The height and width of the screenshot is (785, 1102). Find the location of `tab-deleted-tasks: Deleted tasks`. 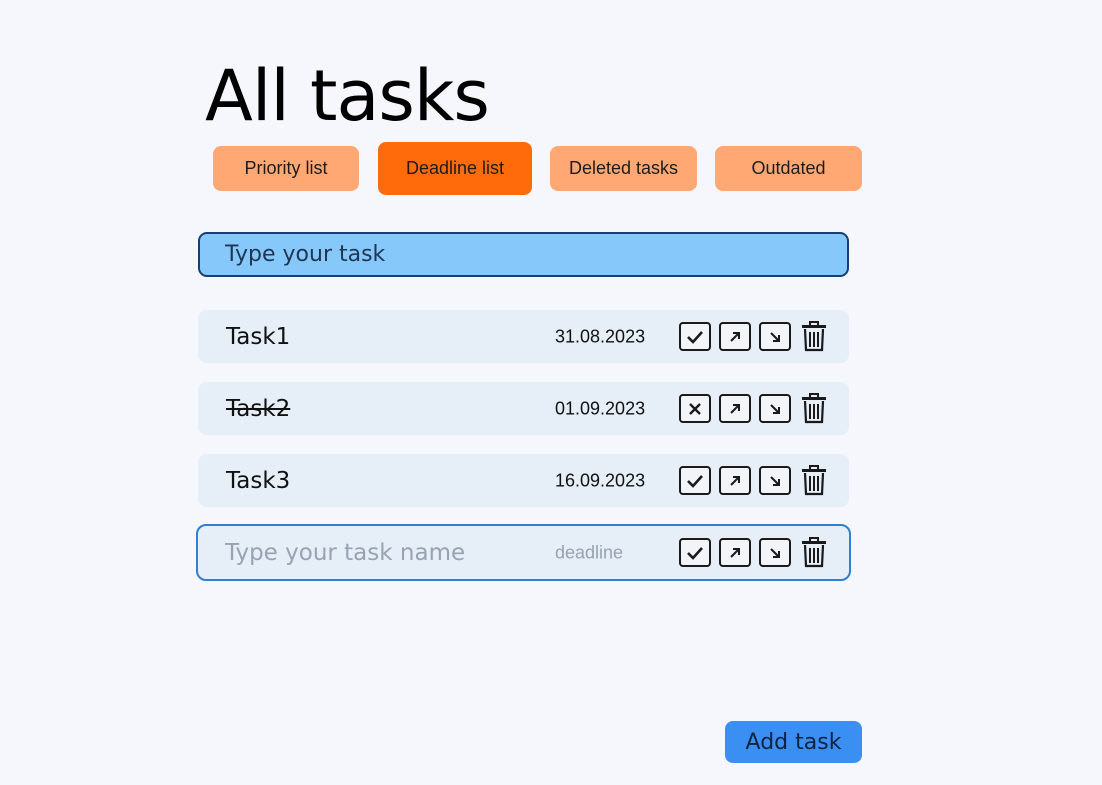

tab-deleted-tasks: Deleted tasks is located at coordinates (623, 168).